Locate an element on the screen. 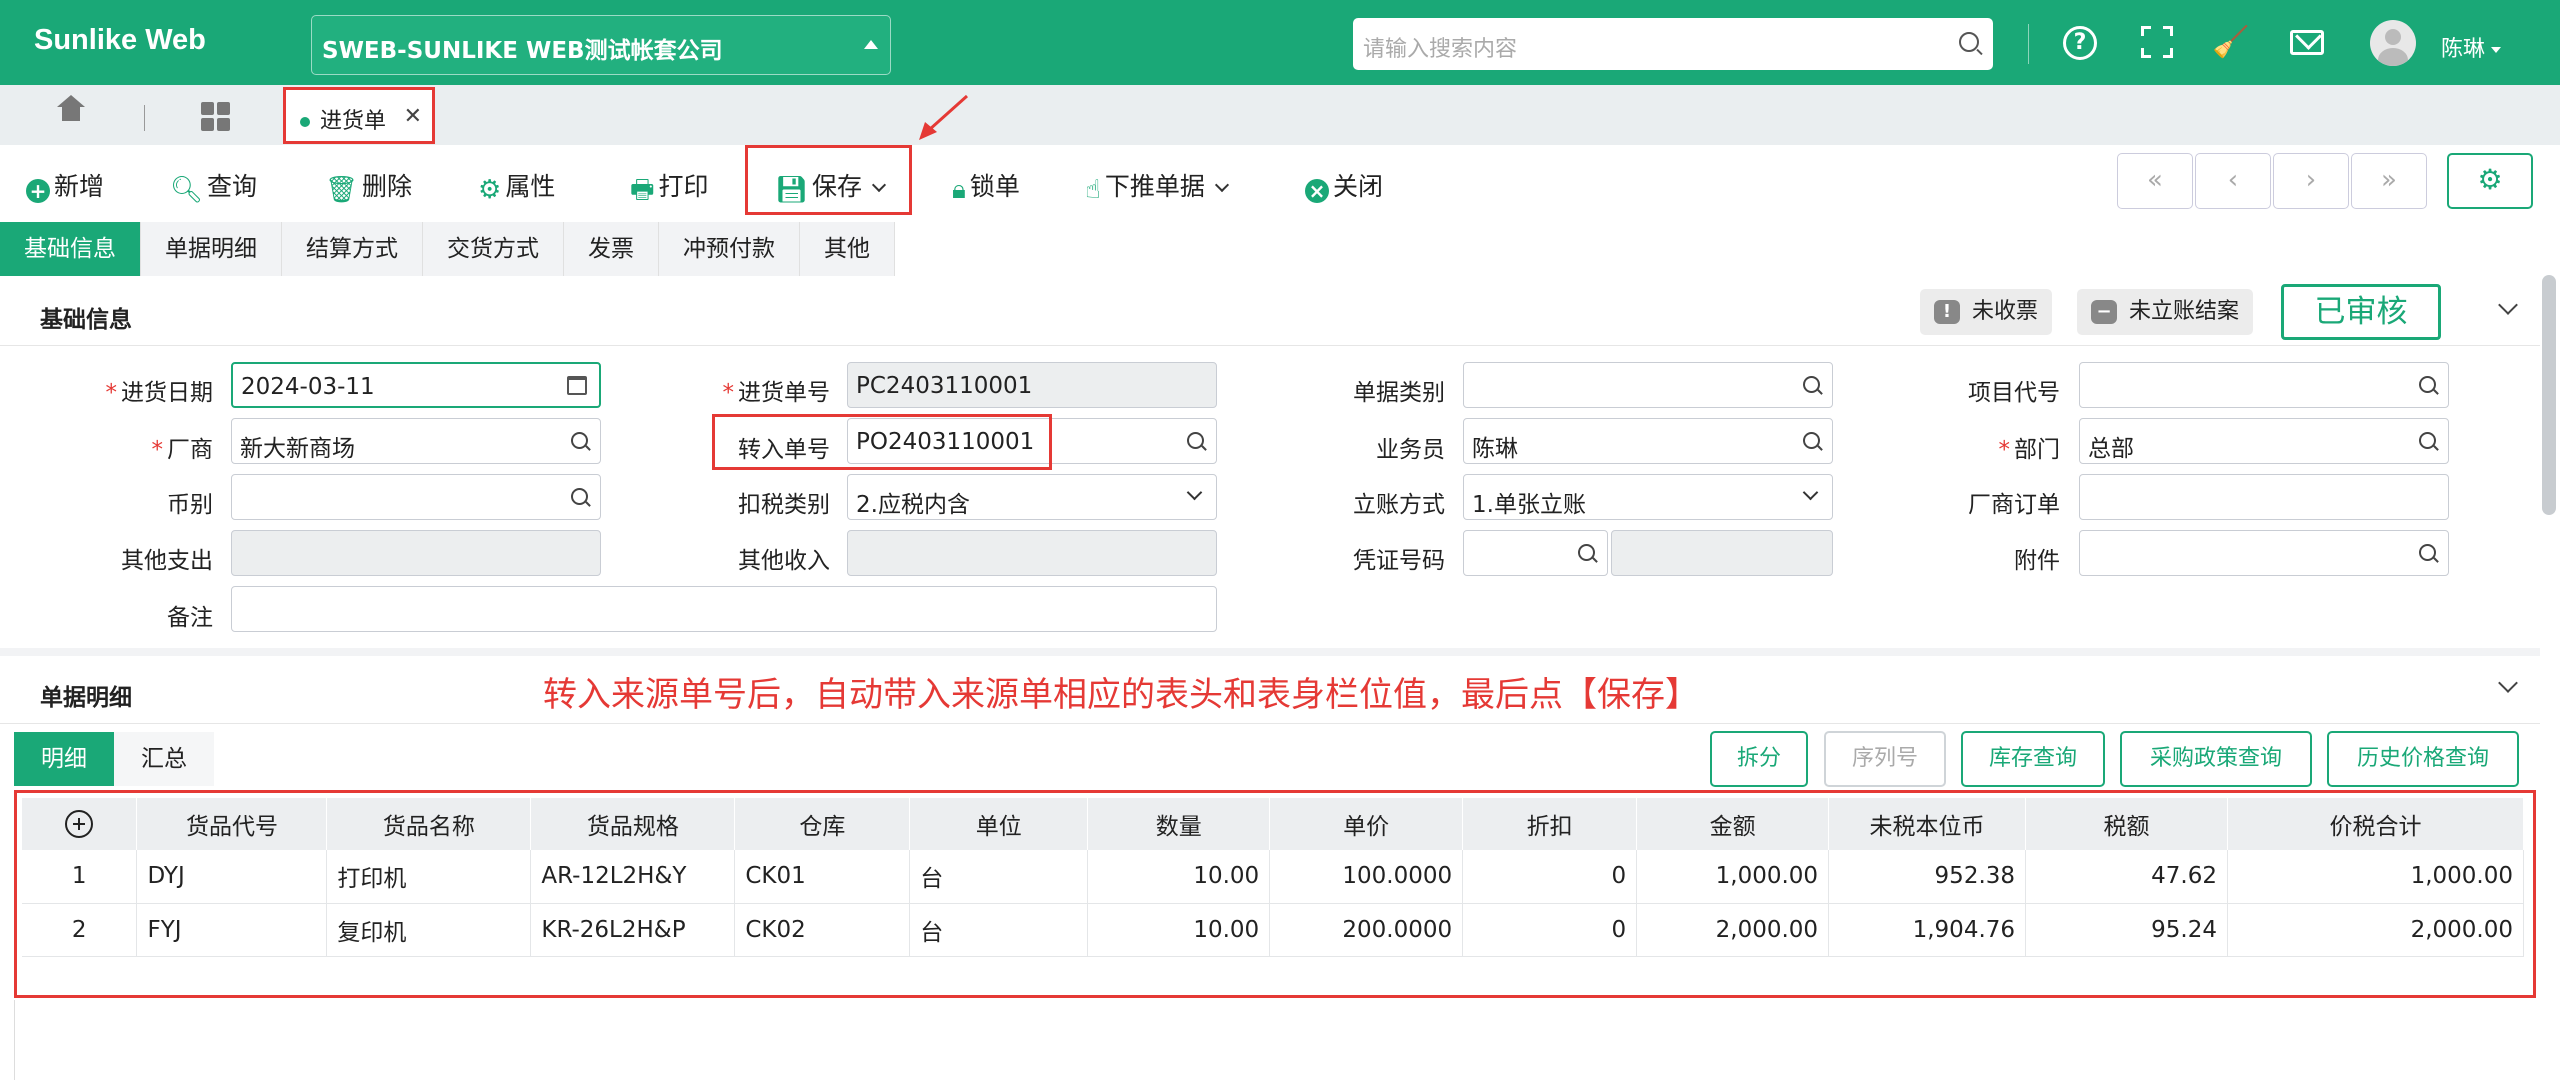  voucher-no-display is located at coordinates (1722, 553).